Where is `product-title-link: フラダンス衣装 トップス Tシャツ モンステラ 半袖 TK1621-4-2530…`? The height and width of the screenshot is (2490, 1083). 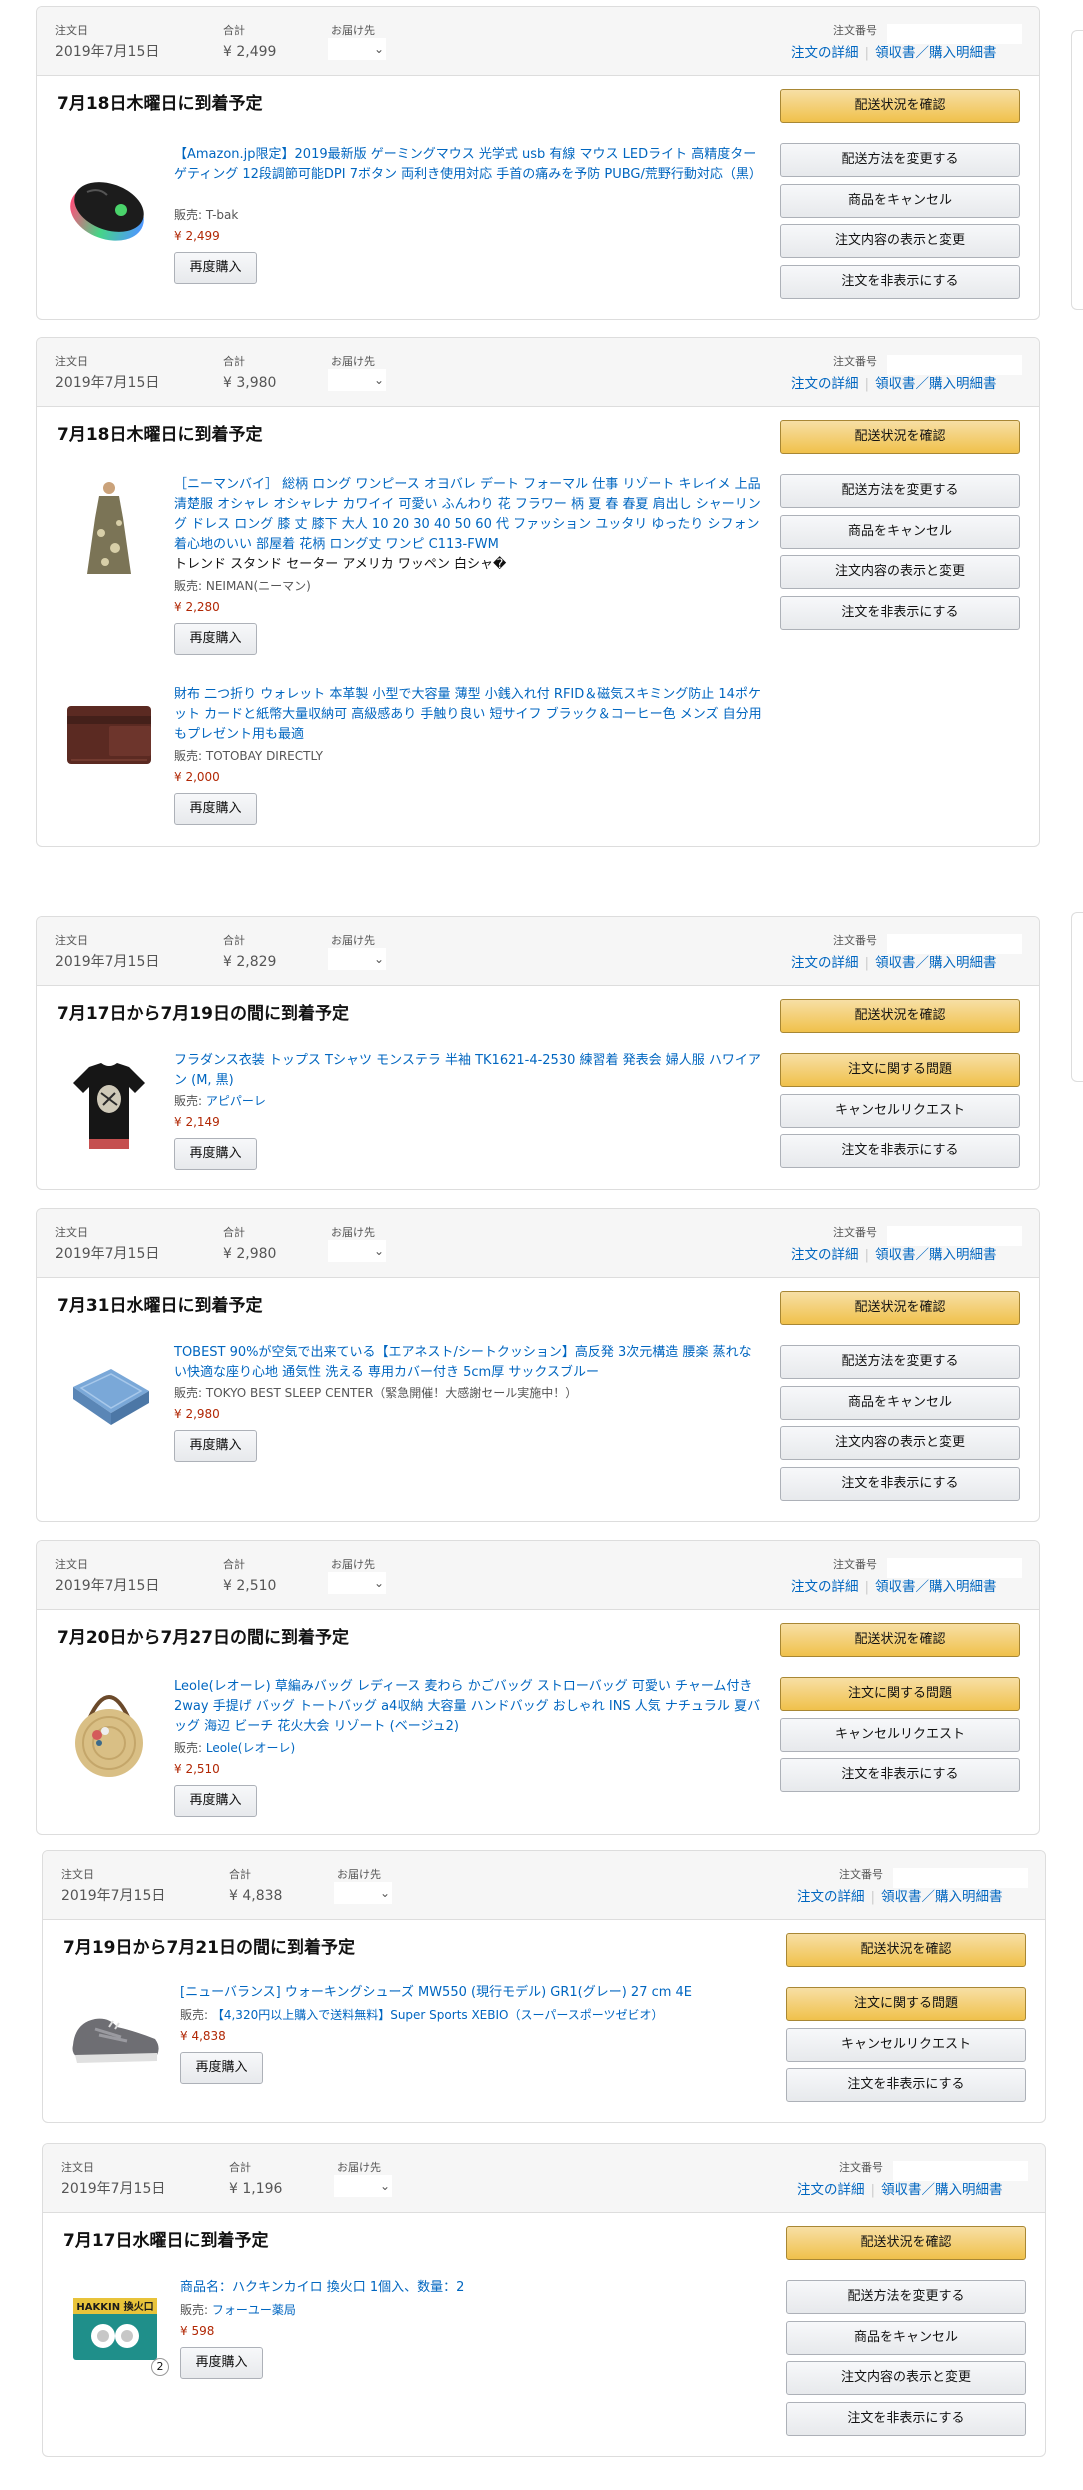
product-title-link: フラダンス衣装 トップス Tシャツ モンステラ 半袖 TK1621-4-2530… is located at coordinates (469, 1071).